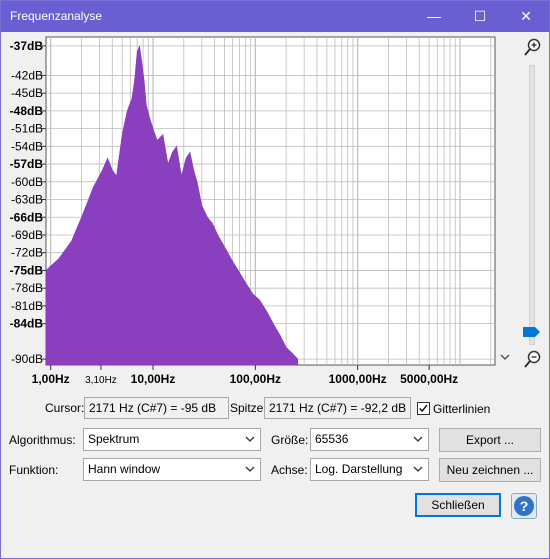 Image resolution: width=550 pixels, height=559 pixels. What do you see at coordinates (27, 75) in the screenshot?
I see `y-tick-label: -42dB` at bounding box center [27, 75].